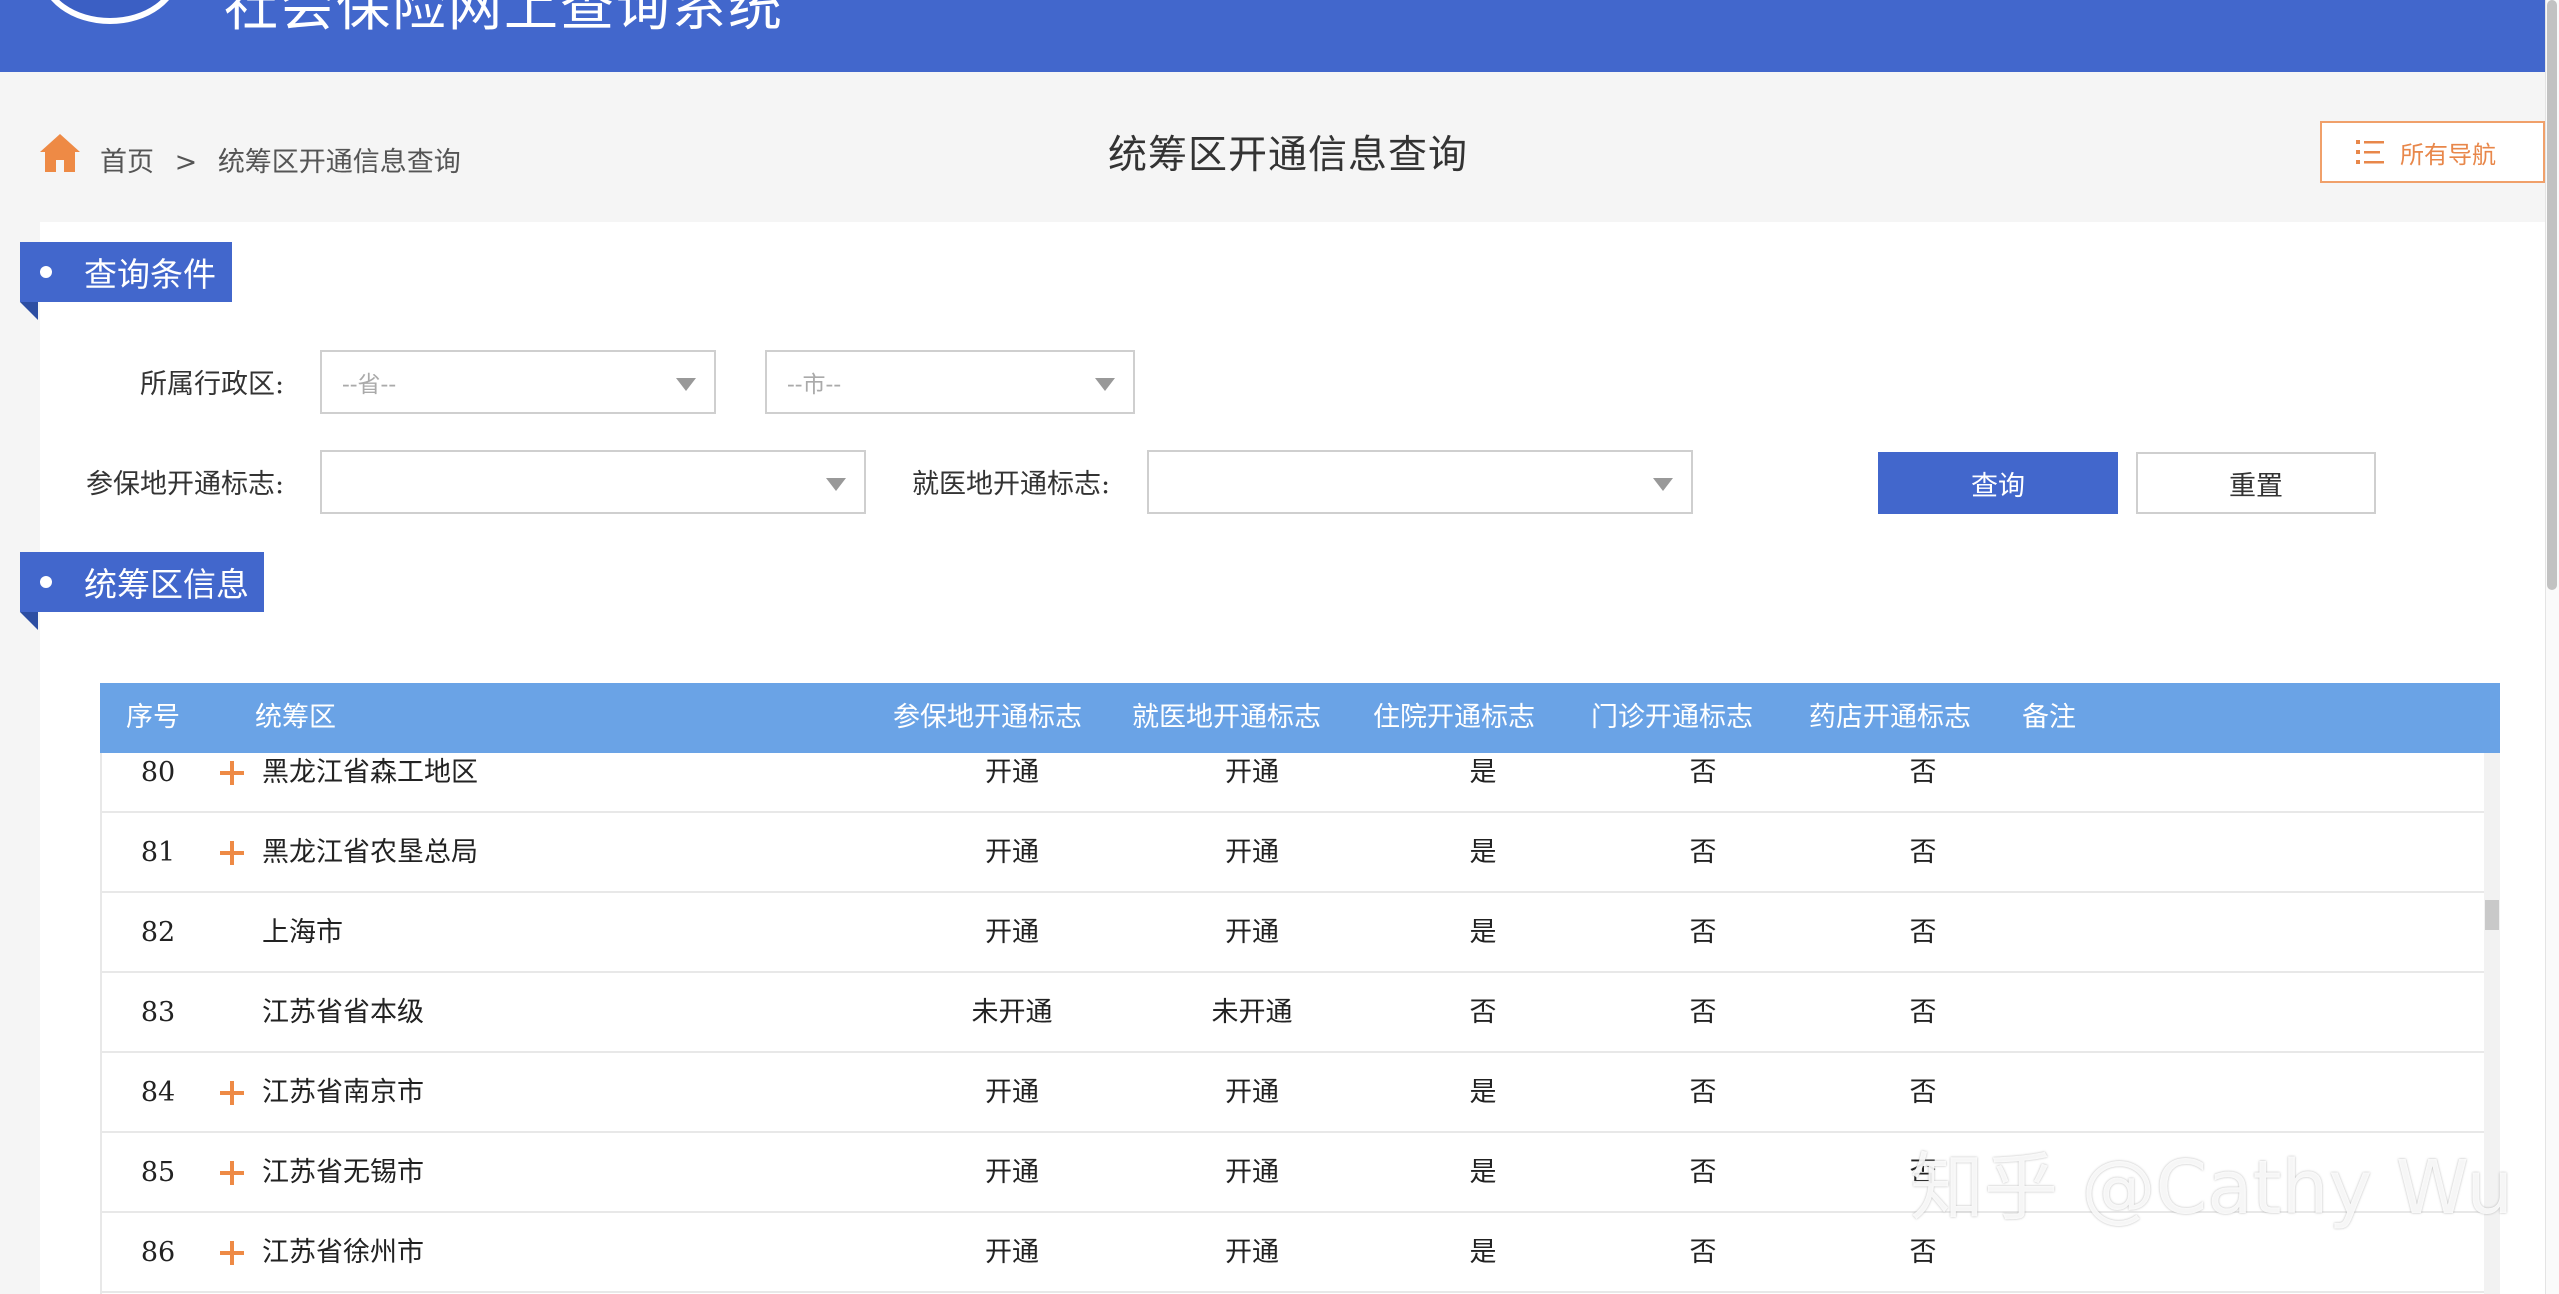  Describe the element at coordinates (1293, 1093) in the screenshot. I see `table-row: 84 江苏省南京市 开通 开通 是 否 否` at that location.